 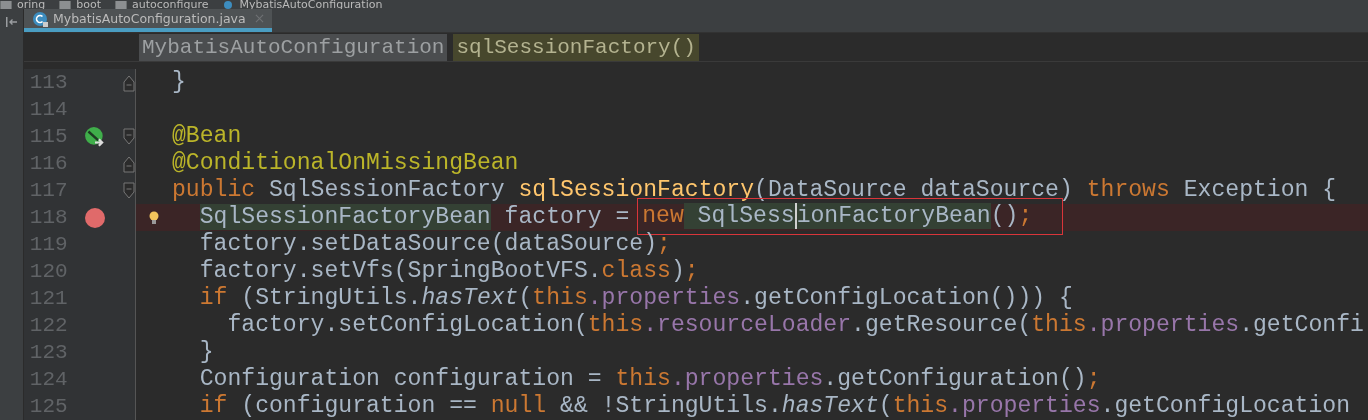 What do you see at coordinates (259, 19) in the screenshot?
I see `close-icon` at bounding box center [259, 19].